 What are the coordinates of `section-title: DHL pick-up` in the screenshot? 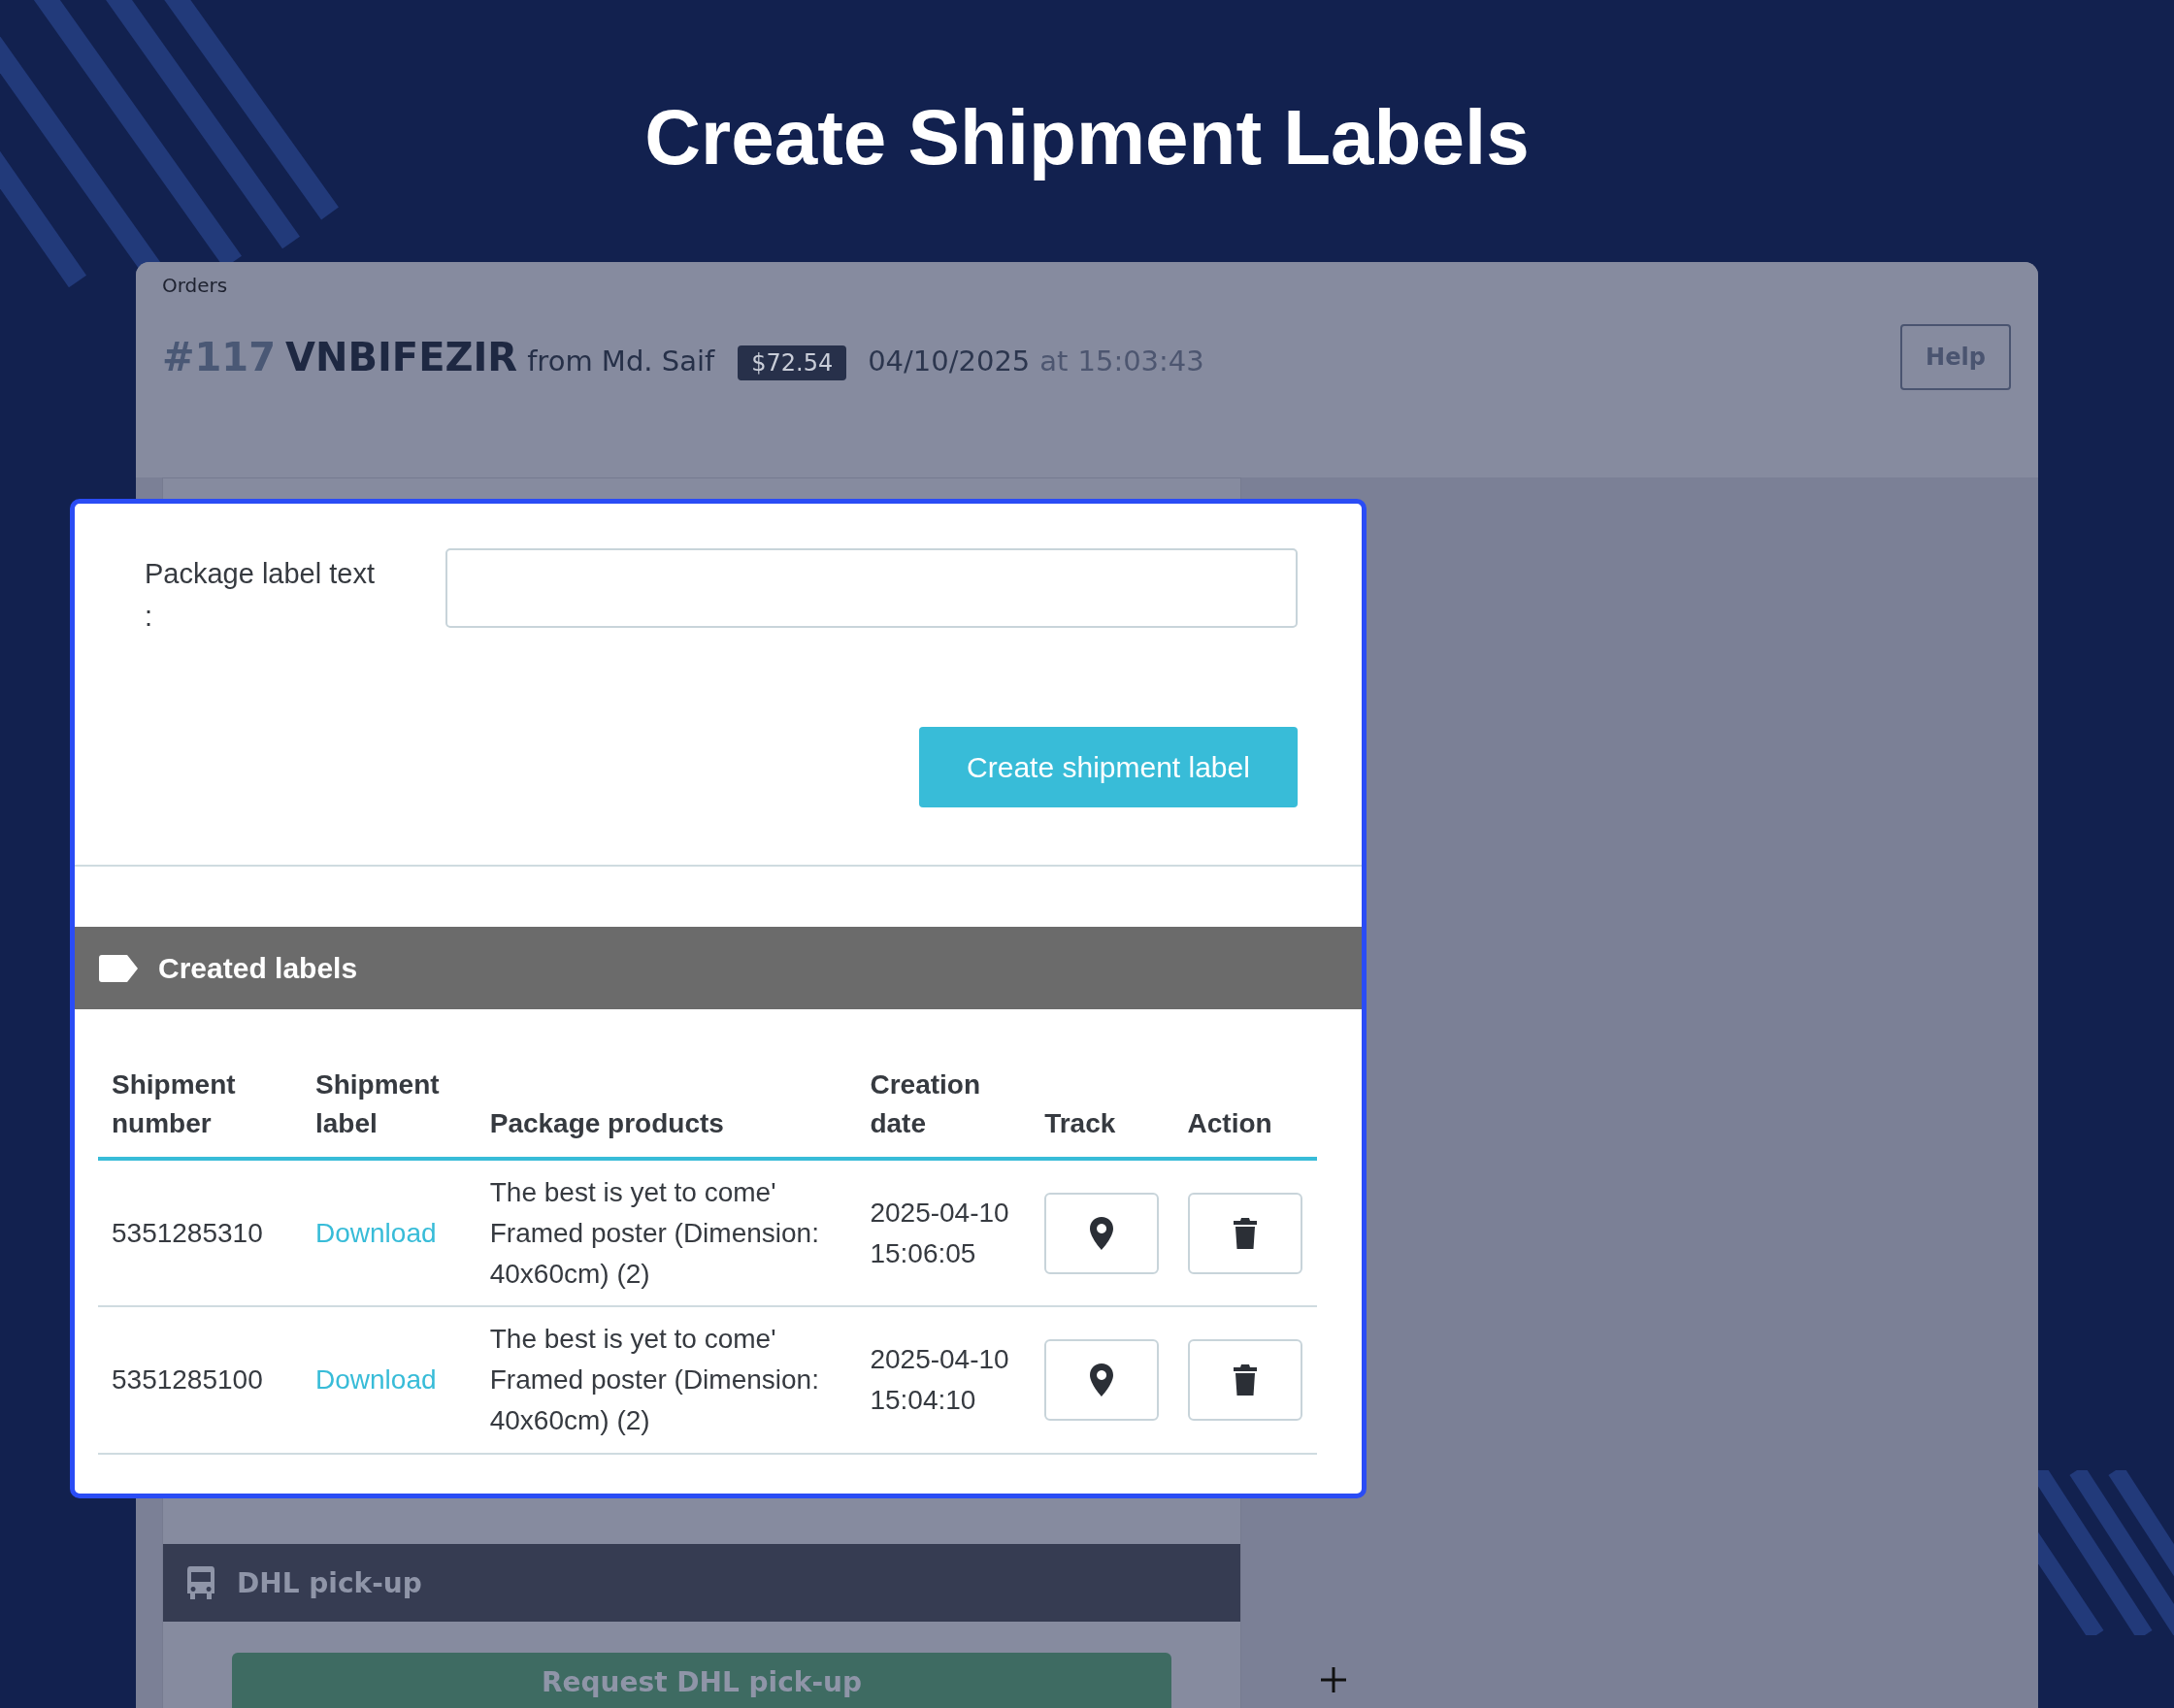 It's located at (329, 1582).